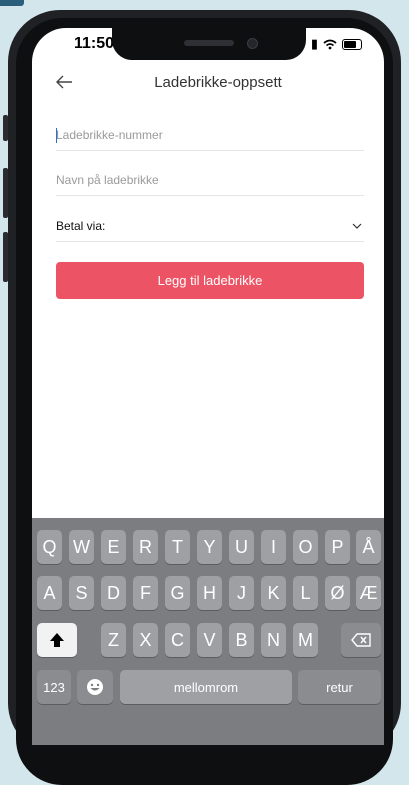  What do you see at coordinates (49, 593) in the screenshot?
I see `key-a: A` at bounding box center [49, 593].